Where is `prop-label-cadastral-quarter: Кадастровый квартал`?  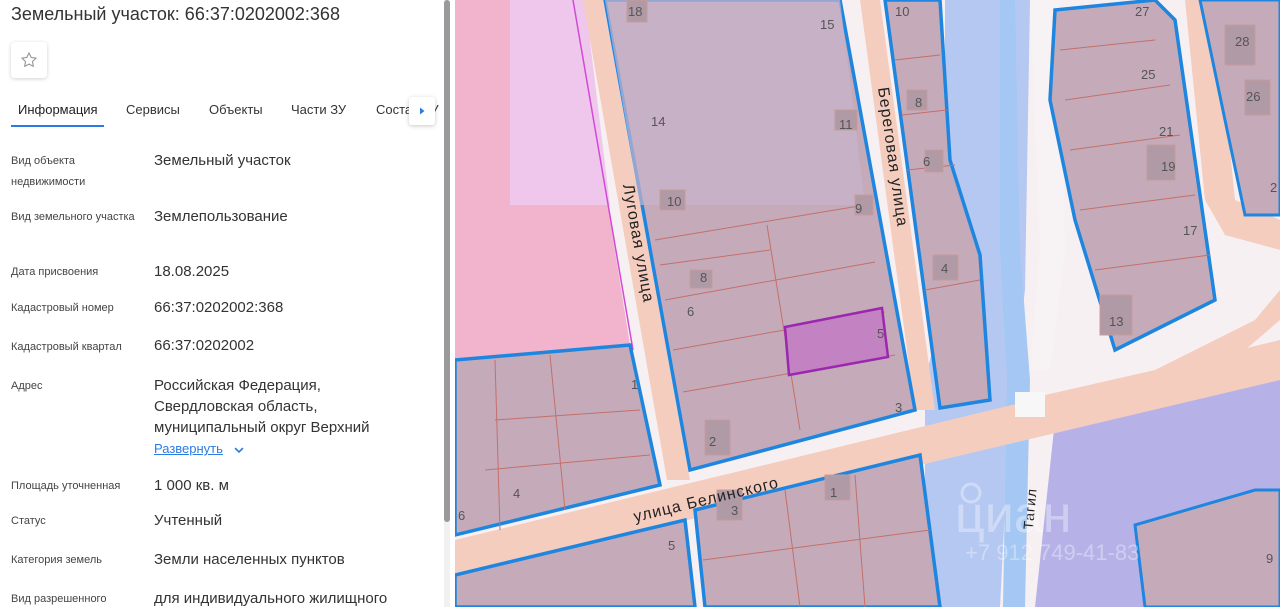
prop-label-cadastral-quarter: Кадастровый квартал is located at coordinates (66, 347).